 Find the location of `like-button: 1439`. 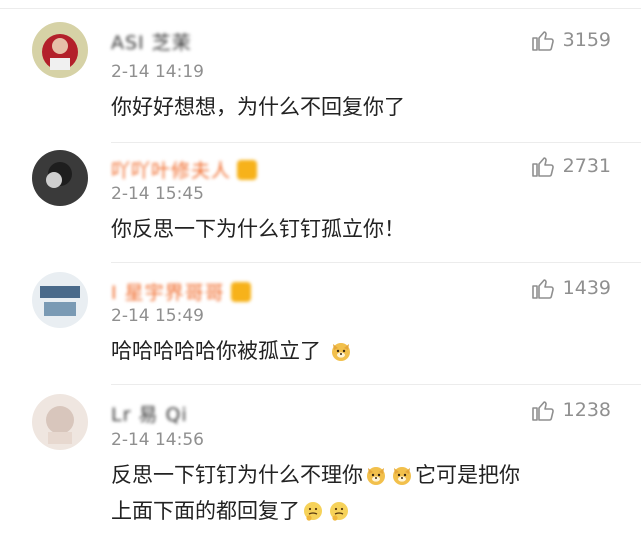

like-button: 1439 is located at coordinates (571, 288).